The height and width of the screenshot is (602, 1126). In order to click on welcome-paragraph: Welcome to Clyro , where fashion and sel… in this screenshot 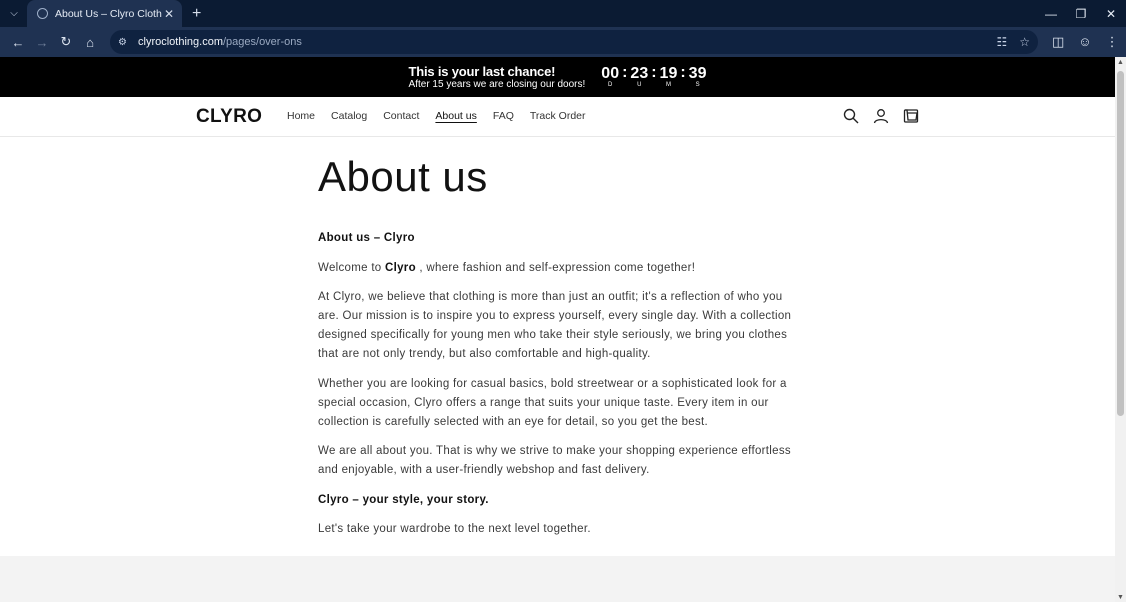, I will do `click(558, 268)`.